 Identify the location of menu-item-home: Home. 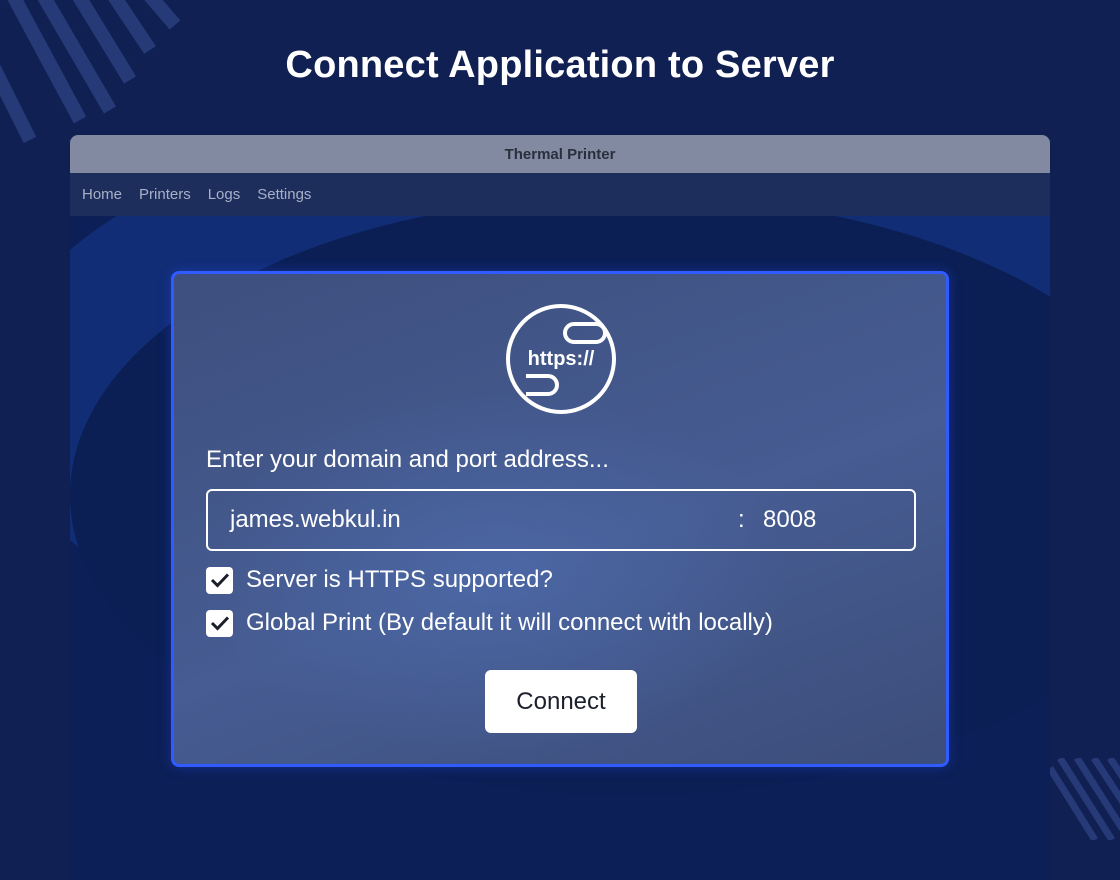
(102, 194).